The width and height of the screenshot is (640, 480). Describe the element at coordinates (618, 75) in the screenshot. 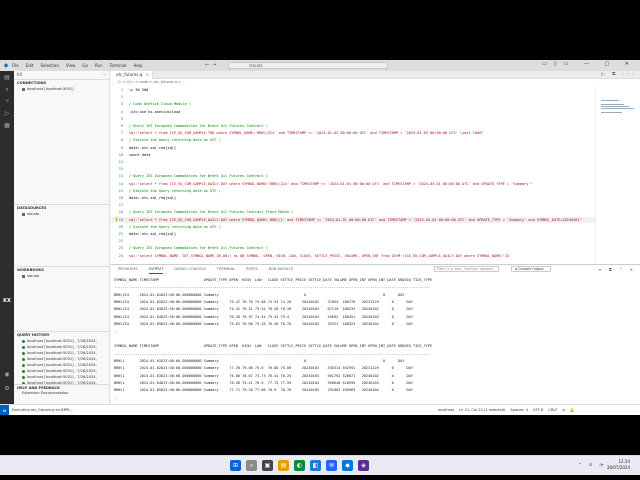

I see `editor-actions: ▷ ⧉ ···` at that location.